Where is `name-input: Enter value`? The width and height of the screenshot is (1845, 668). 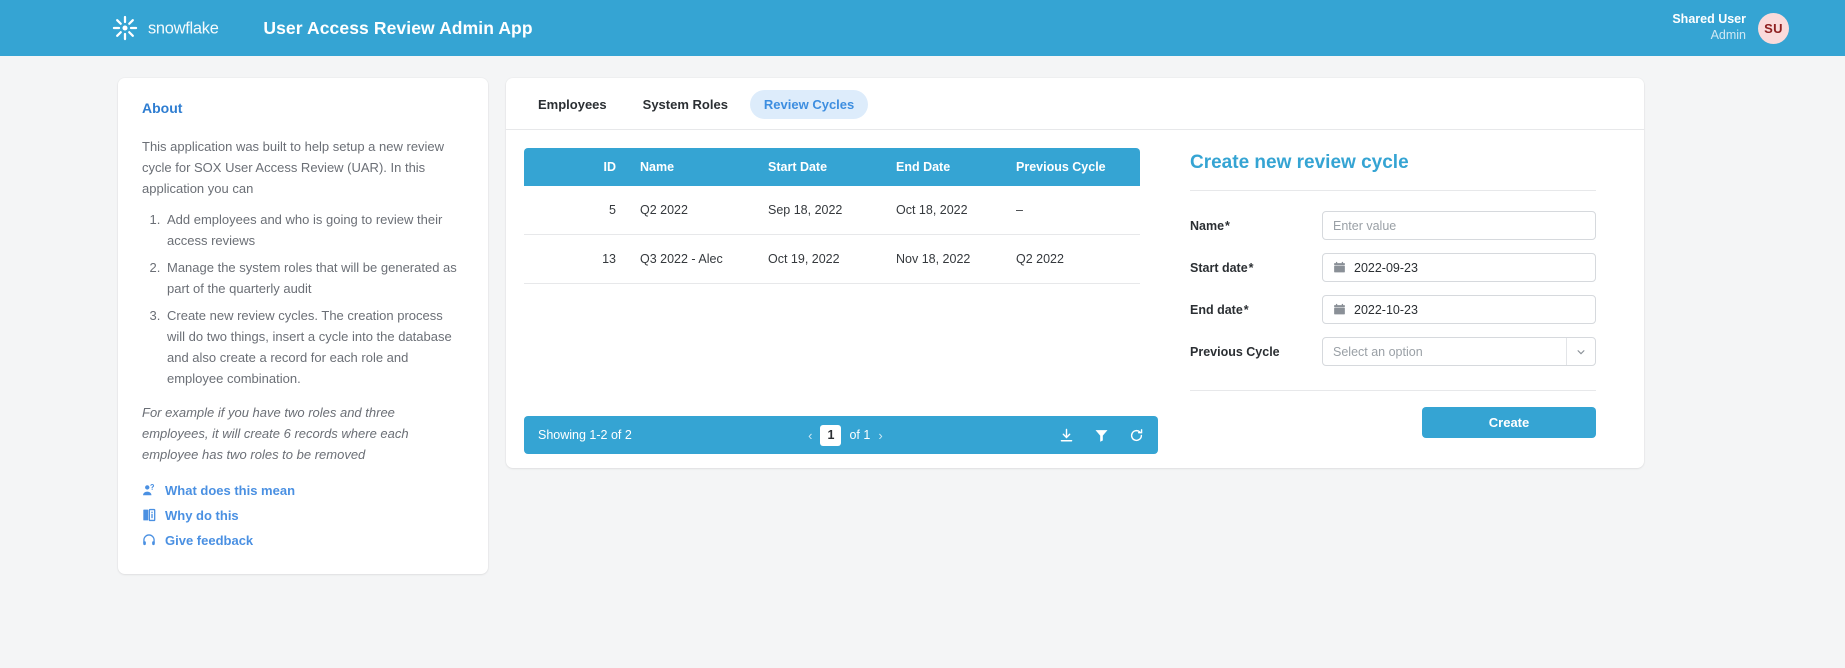
name-input: Enter value is located at coordinates (1459, 225).